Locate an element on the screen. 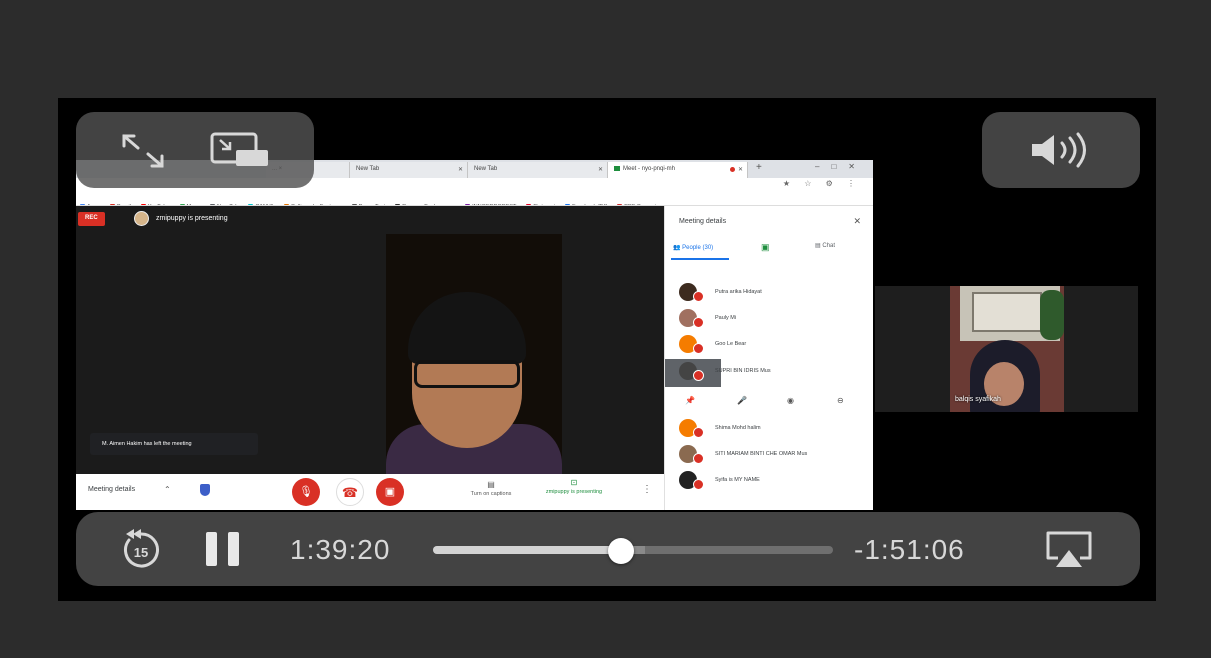 The height and width of the screenshot is (658, 1211). browser-tab-active: Meet - nyo-pnqi-mh ✕ is located at coordinates (678, 170).